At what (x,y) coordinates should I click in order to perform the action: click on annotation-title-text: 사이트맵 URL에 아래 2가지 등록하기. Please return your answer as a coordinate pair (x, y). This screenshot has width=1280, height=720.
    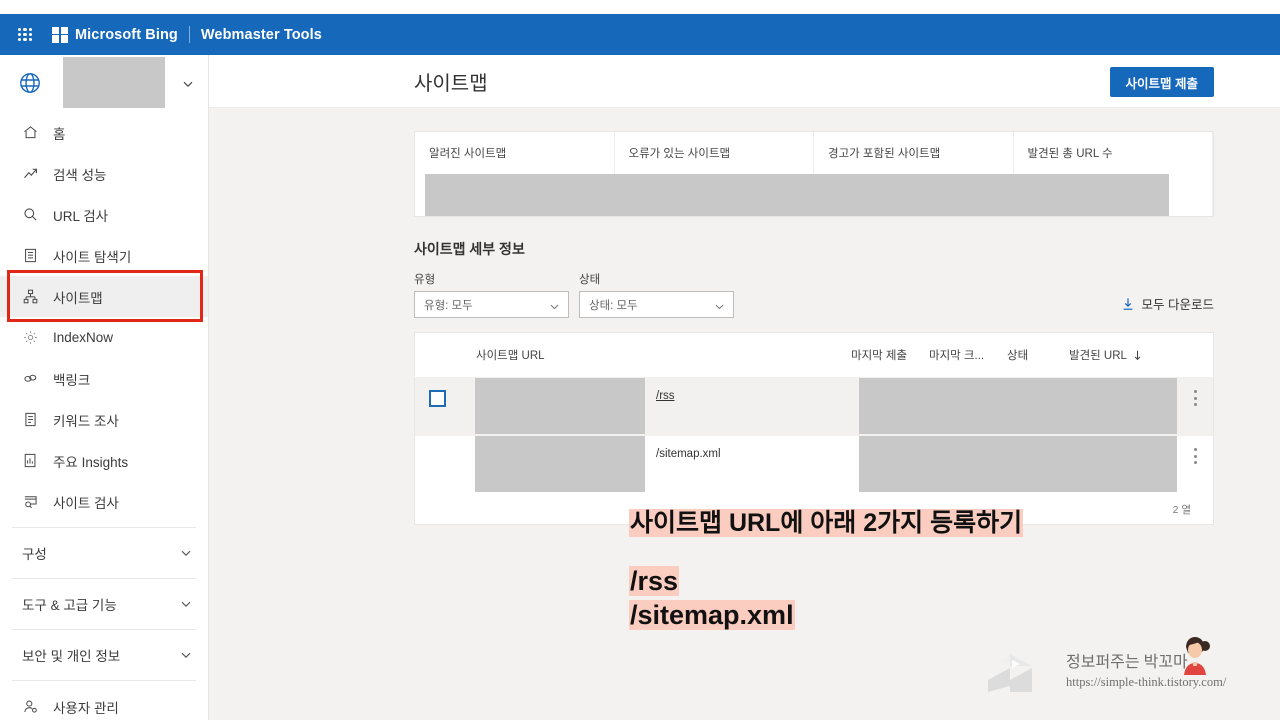
    Looking at the image, I should click on (826, 523).